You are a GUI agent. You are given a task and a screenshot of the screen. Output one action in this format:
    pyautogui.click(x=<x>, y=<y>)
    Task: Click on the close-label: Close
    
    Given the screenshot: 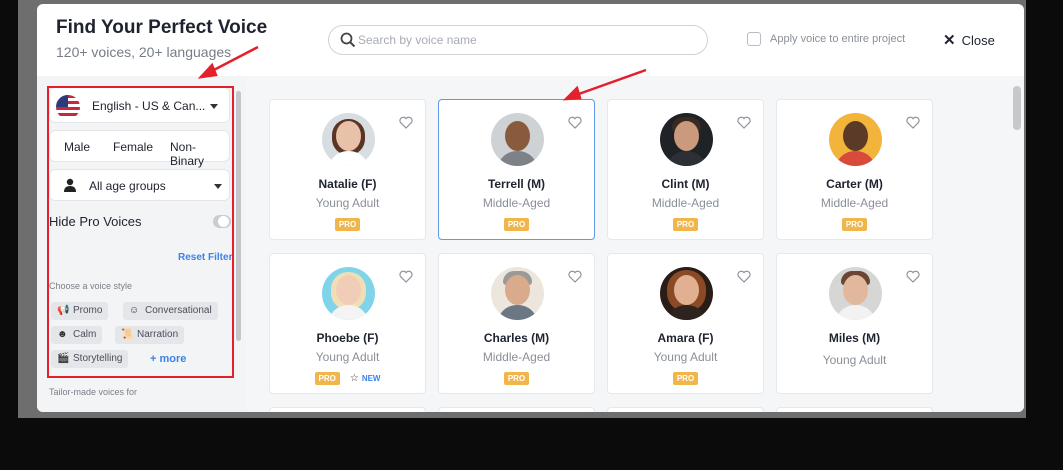 What is the action you would take?
    pyautogui.click(x=978, y=40)
    